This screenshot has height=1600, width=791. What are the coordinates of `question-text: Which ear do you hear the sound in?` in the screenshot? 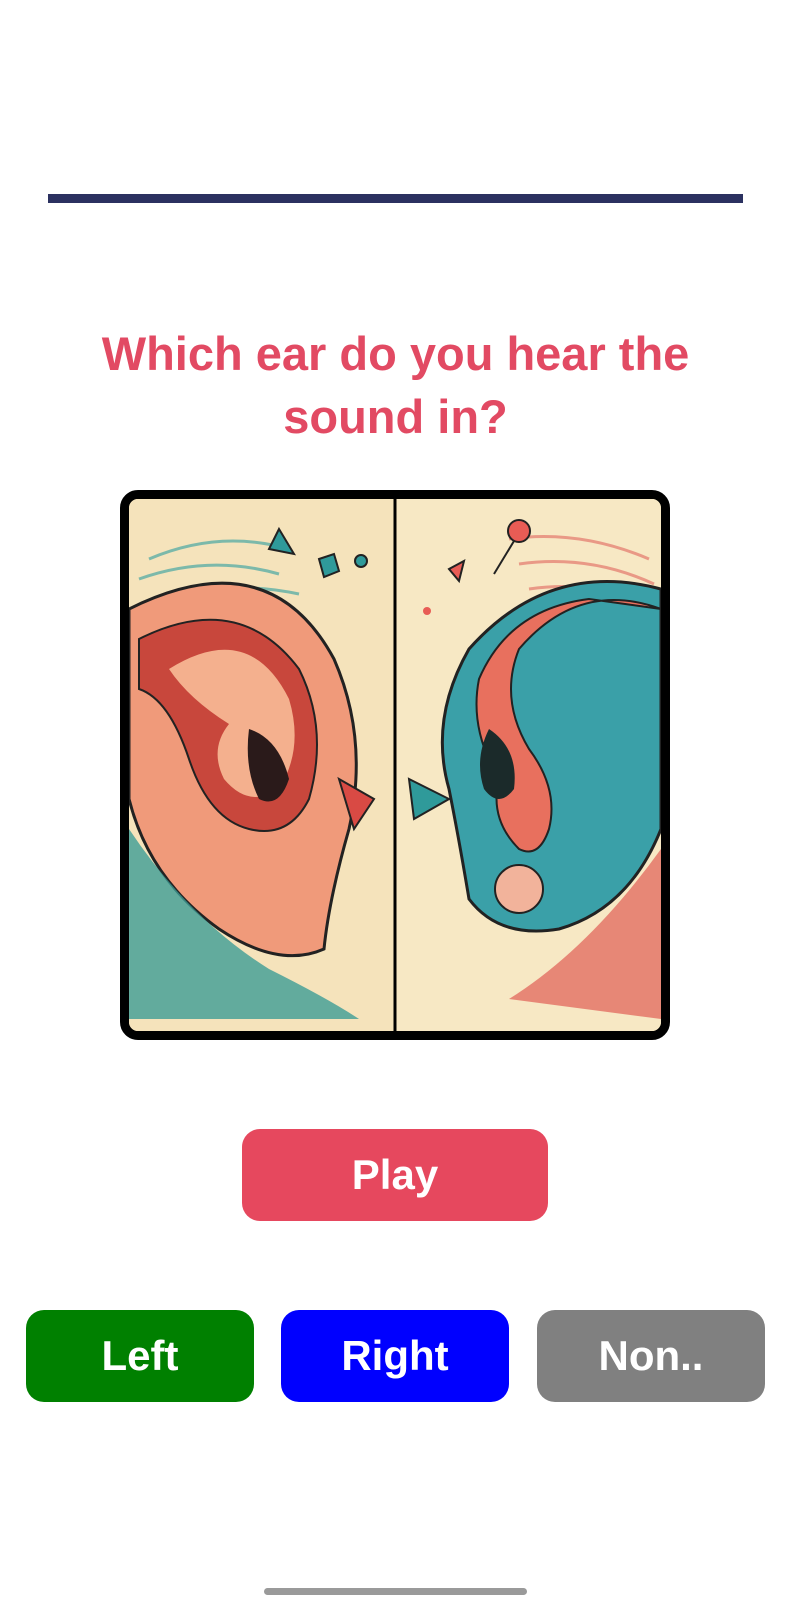 It's located at (395, 385).